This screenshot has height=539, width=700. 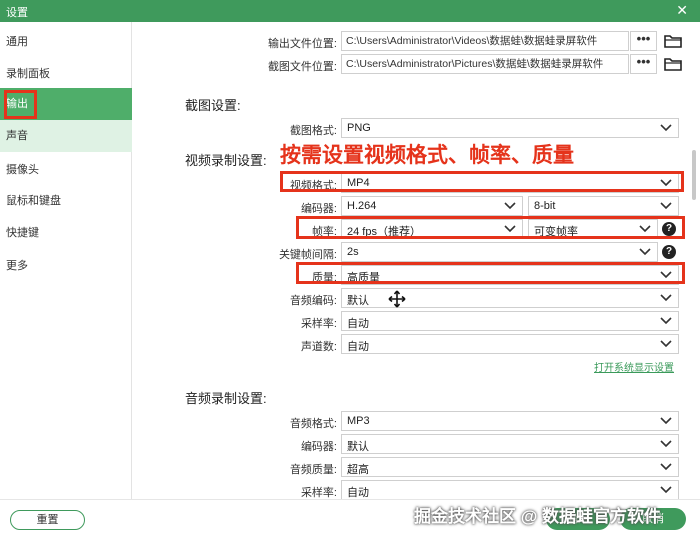 I want to click on audio-quality-value: 超高, so click(x=358, y=470).